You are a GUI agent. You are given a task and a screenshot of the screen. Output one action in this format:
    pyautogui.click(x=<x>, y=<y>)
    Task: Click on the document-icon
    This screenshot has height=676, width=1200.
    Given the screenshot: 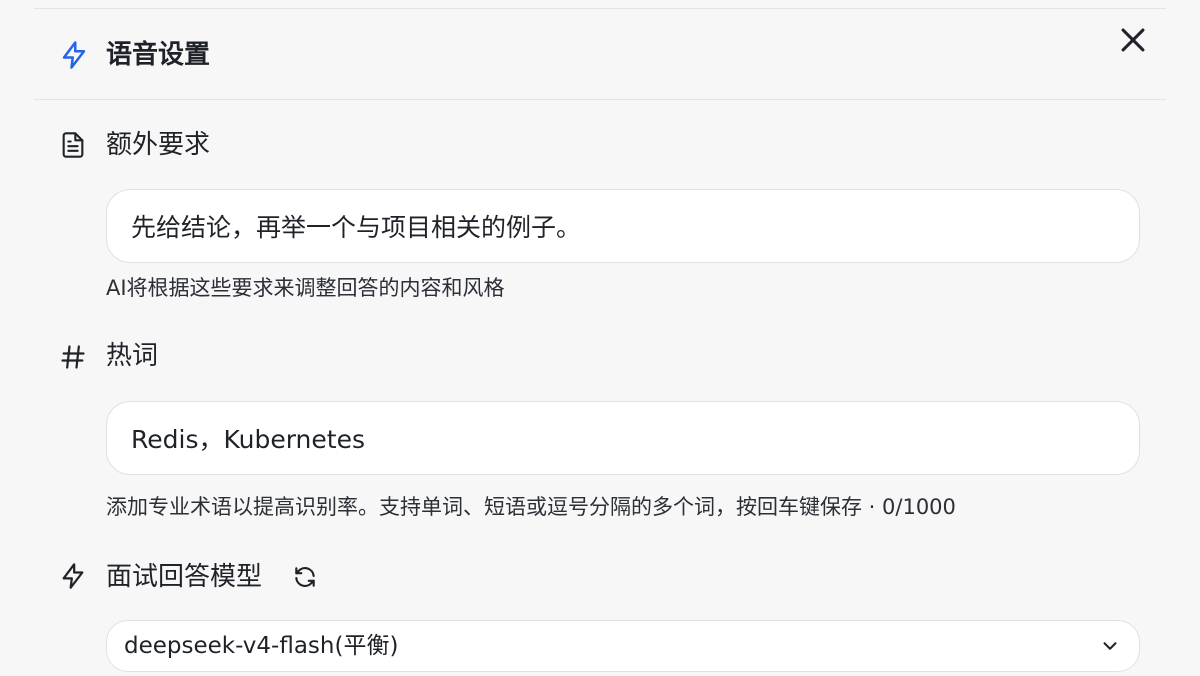 What is the action you would take?
    pyautogui.click(x=73, y=145)
    